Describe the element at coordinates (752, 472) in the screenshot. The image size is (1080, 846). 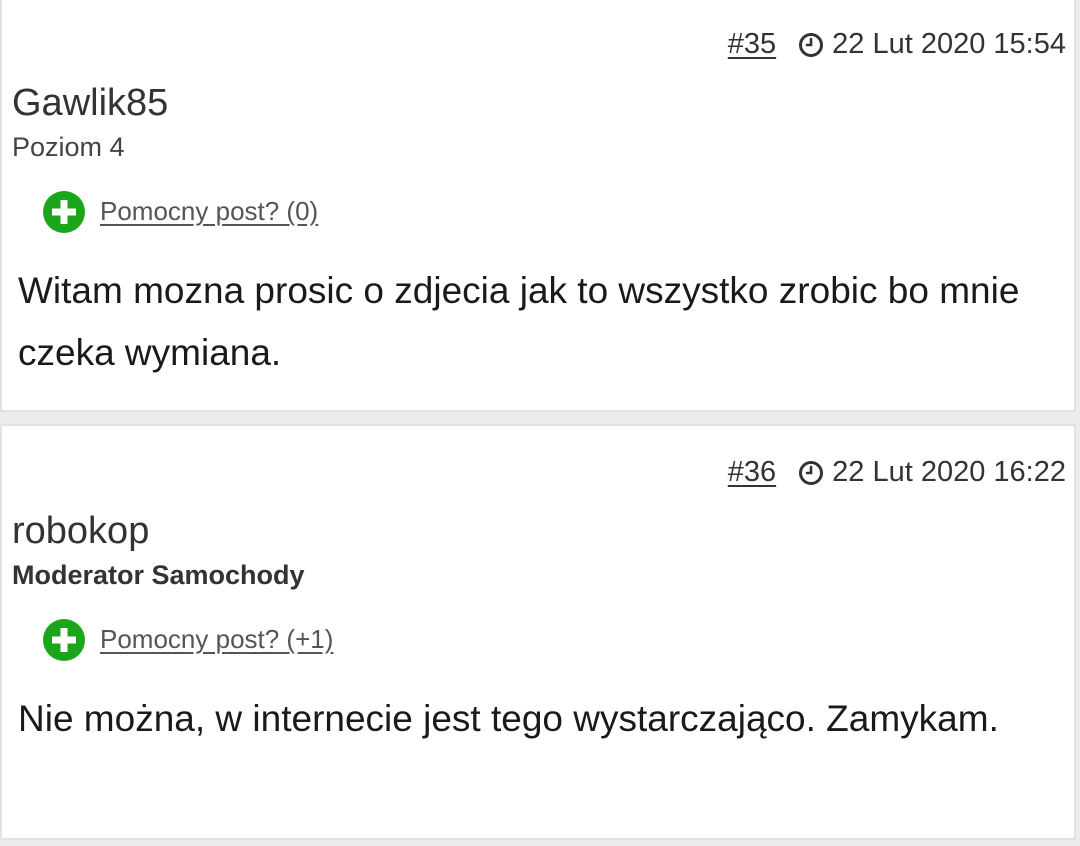
I see `post-number-link: #36` at that location.